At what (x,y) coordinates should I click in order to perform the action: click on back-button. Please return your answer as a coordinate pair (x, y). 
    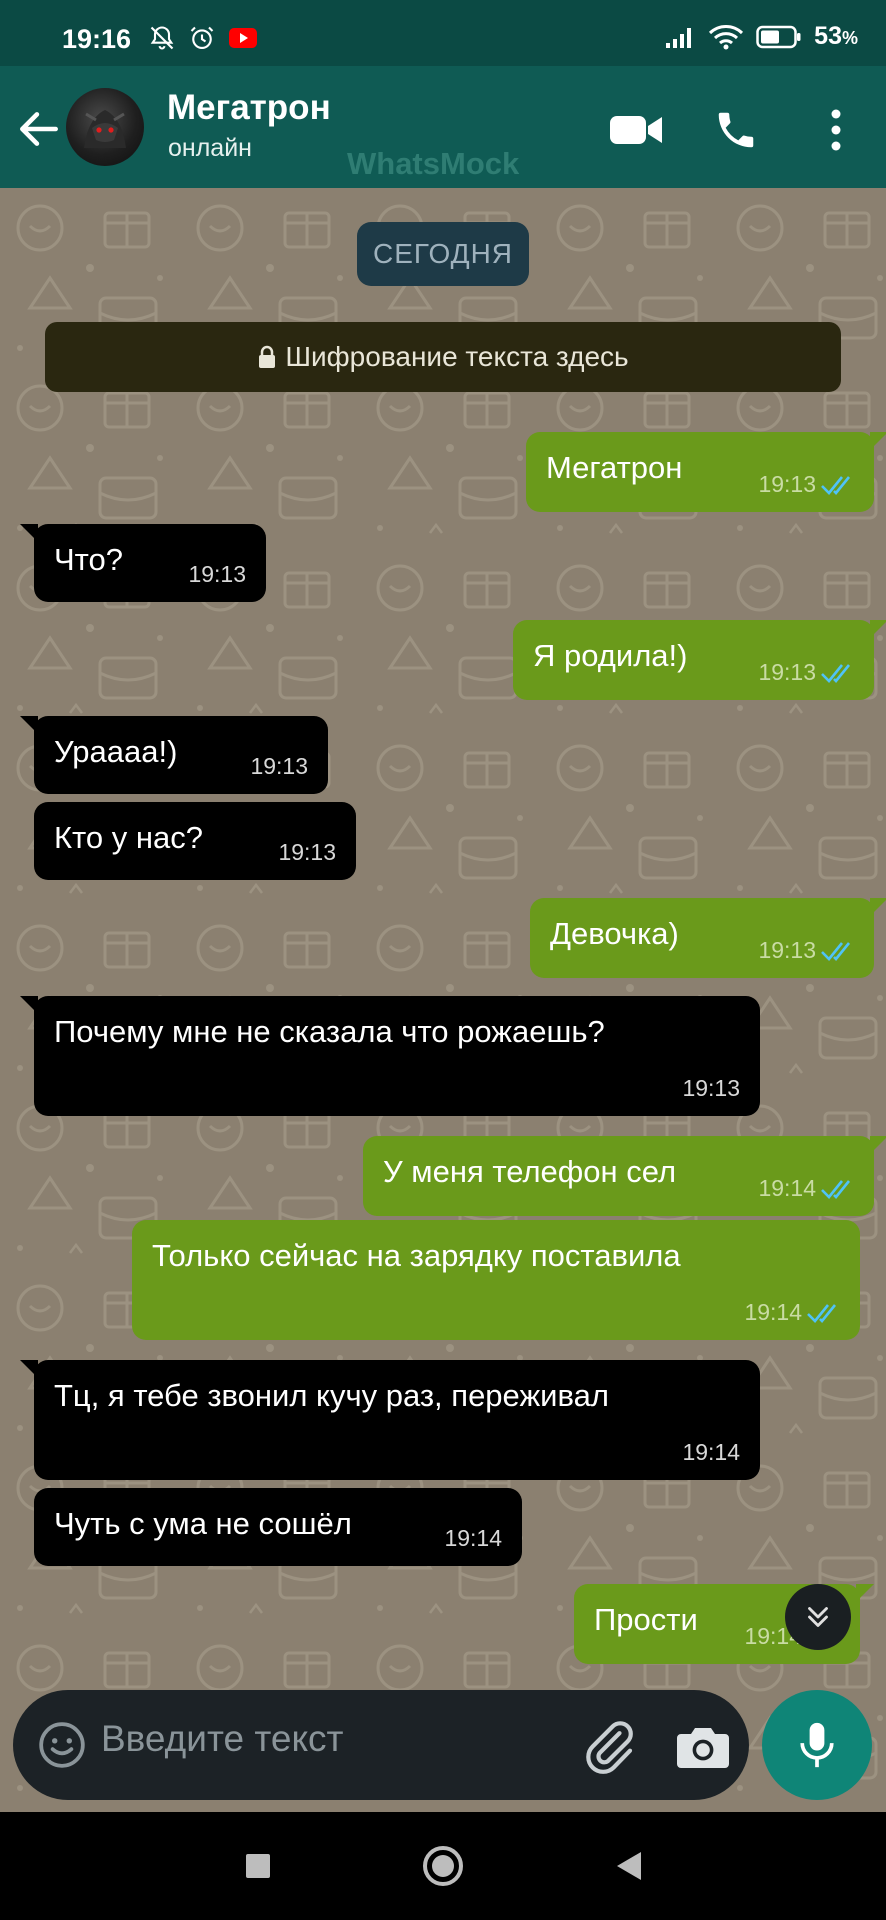
    Looking at the image, I should click on (39, 129).